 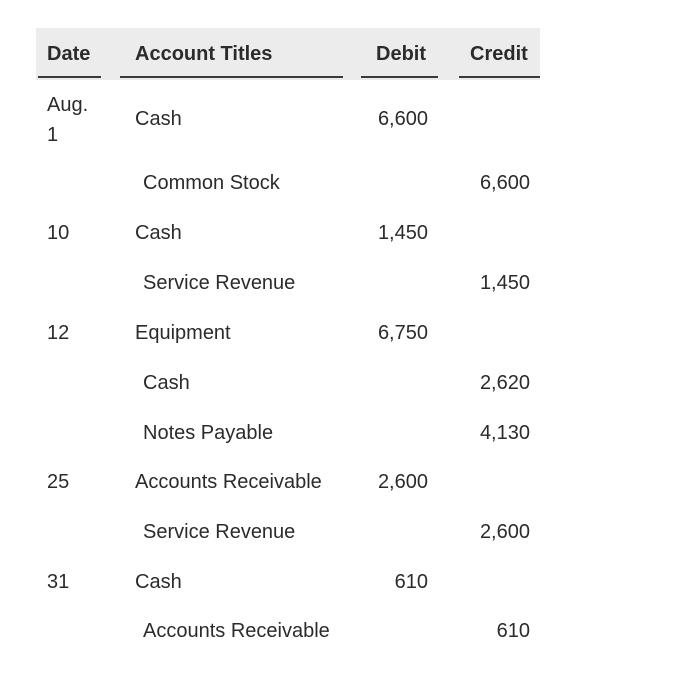 I want to click on row-5-account: Equipment, so click(x=183, y=333).